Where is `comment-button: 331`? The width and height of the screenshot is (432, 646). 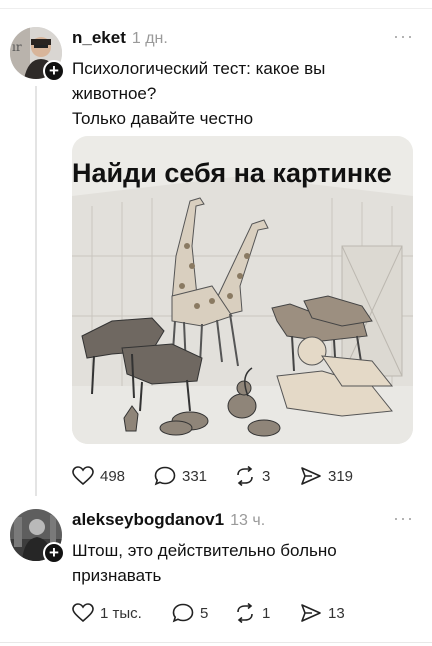 comment-button: 331 is located at coordinates (194, 476).